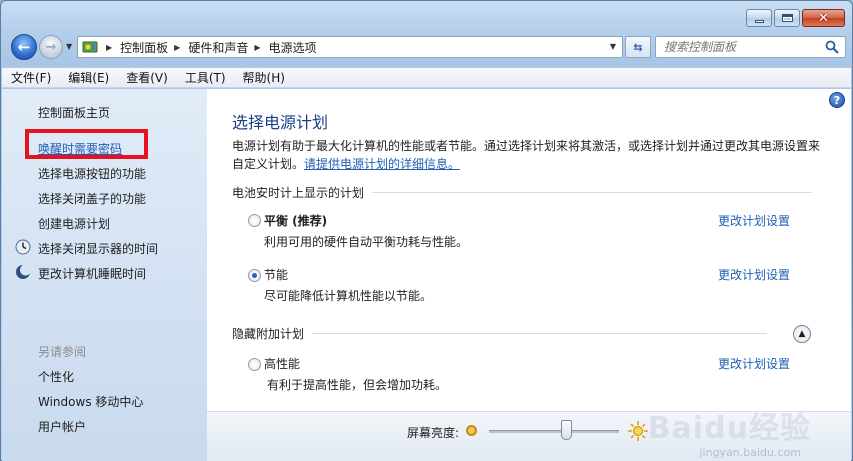 This screenshot has width=853, height=461. I want to click on baidu-watermark-url: jingyan.baidu.com, so click(750, 452).